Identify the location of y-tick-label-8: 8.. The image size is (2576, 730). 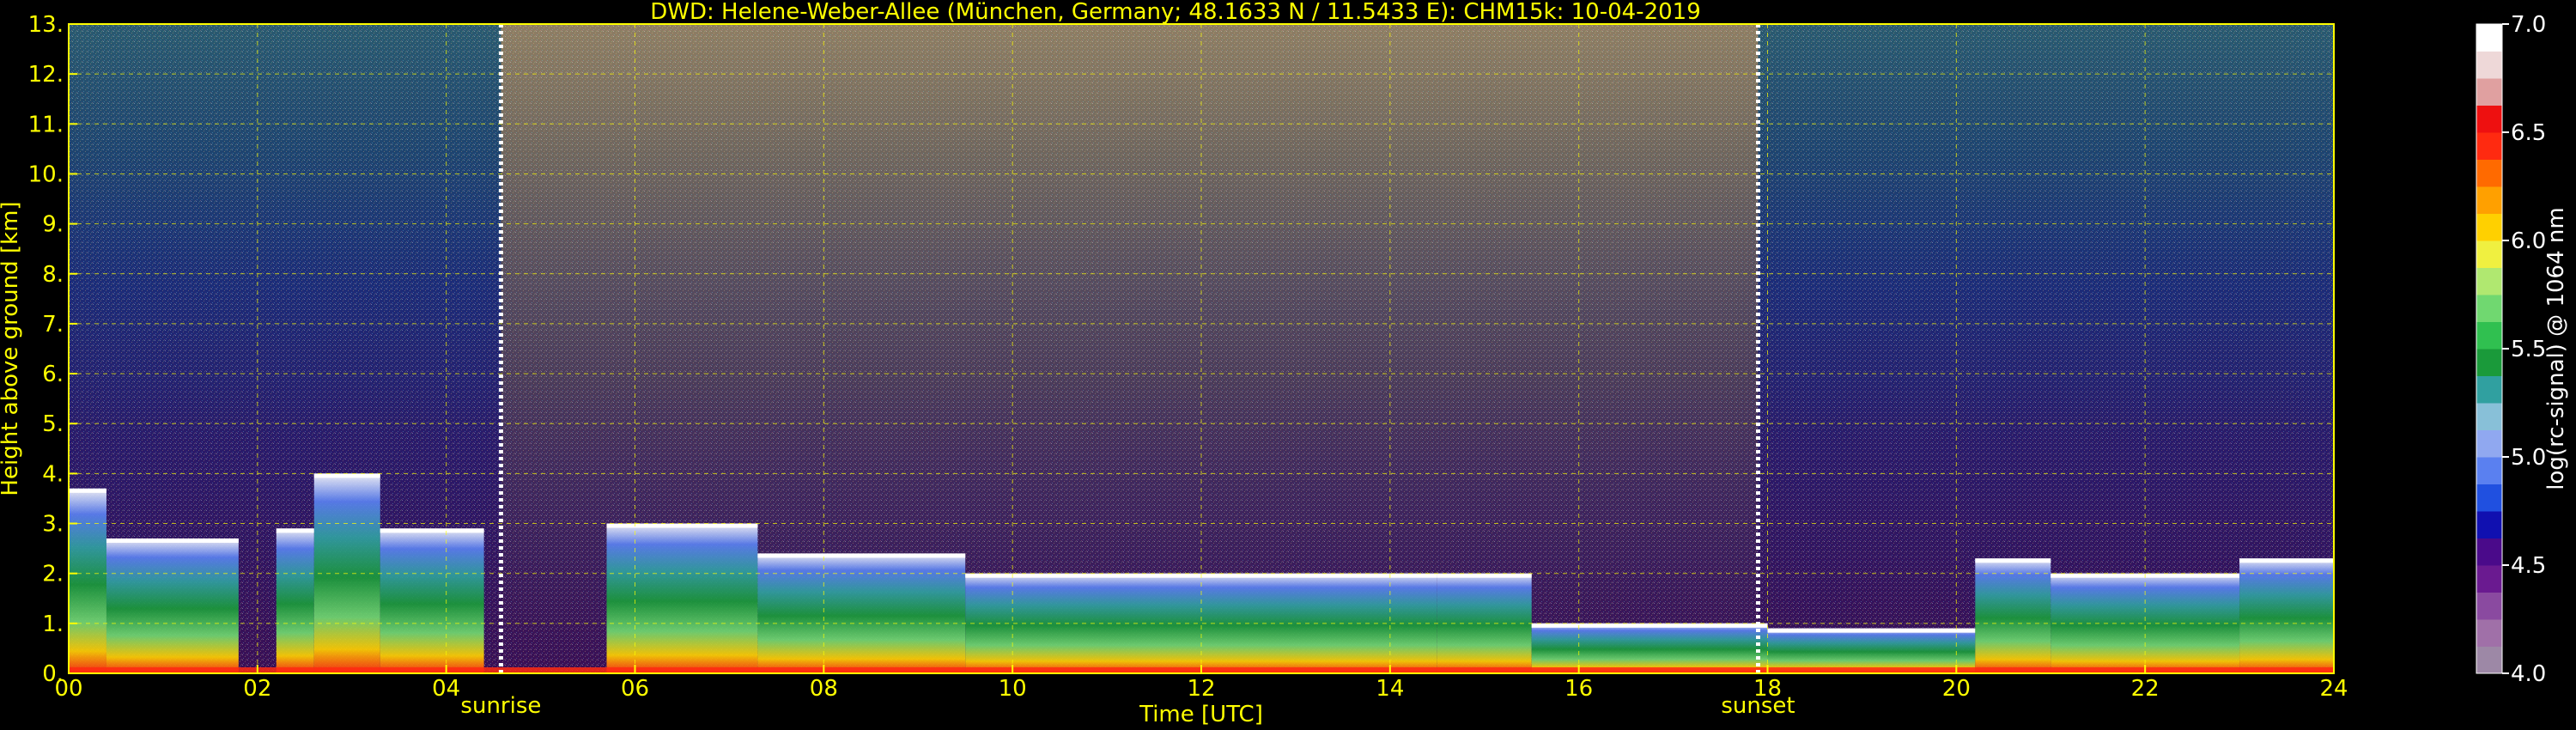
(53, 275).